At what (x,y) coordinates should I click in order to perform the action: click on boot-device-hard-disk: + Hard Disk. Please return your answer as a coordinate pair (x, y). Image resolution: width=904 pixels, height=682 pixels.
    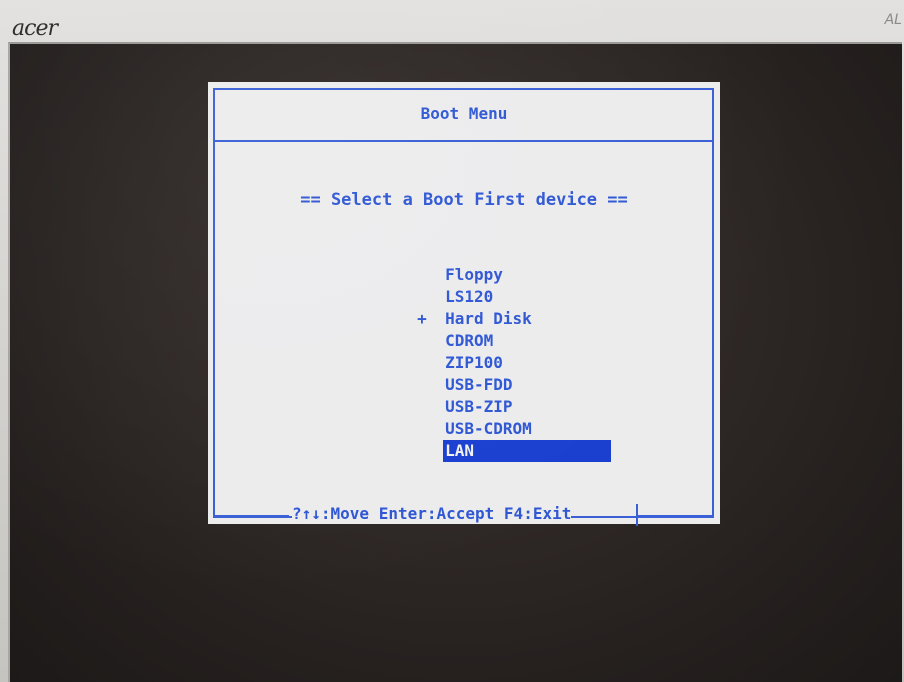
    Looking at the image, I should click on (475, 307).